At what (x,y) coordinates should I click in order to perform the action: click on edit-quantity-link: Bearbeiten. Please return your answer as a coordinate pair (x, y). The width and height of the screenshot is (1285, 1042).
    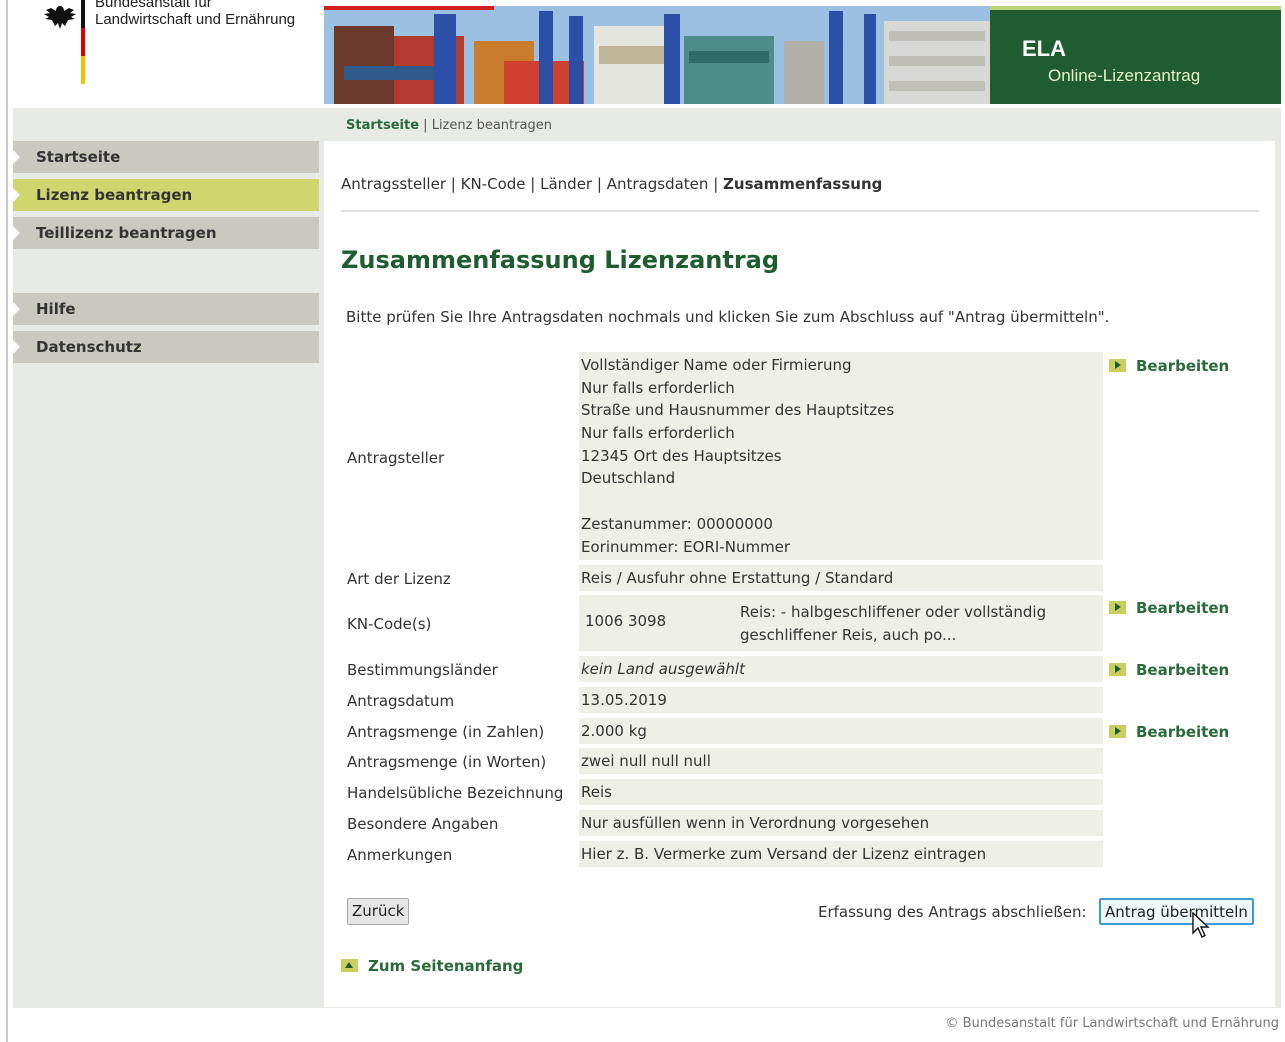
    Looking at the image, I should click on (1169, 732).